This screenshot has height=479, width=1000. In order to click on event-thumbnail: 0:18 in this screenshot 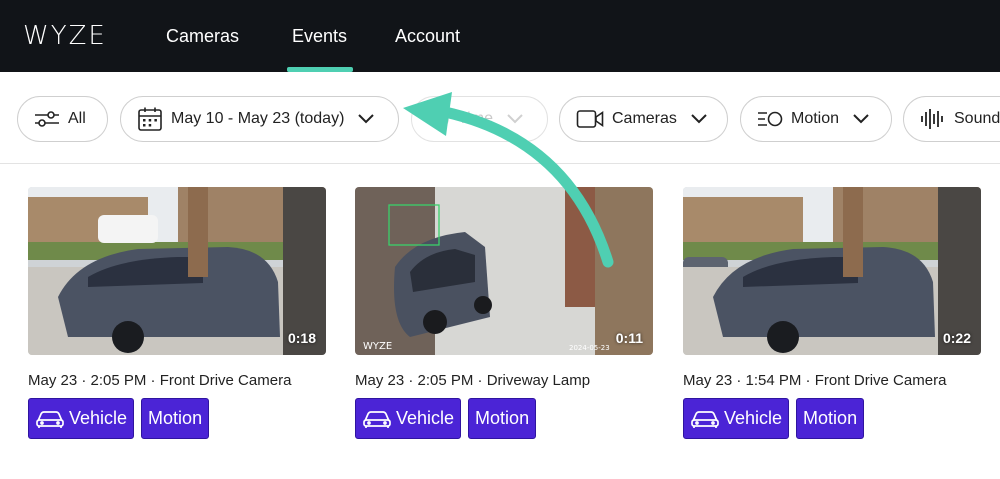, I will do `click(177, 271)`.